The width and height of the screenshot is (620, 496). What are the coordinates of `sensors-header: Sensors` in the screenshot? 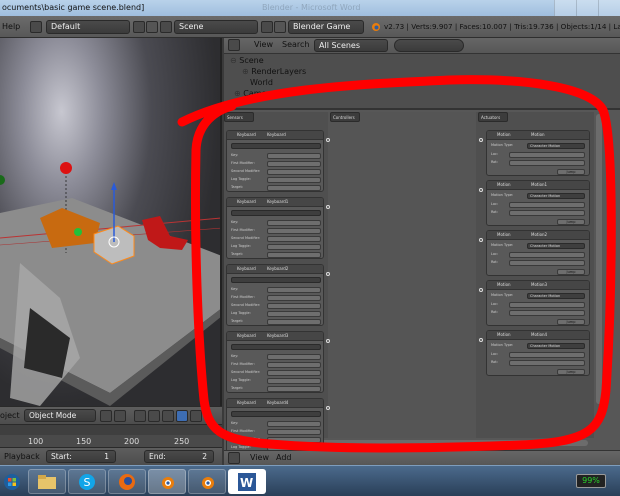 It's located at (239, 117).